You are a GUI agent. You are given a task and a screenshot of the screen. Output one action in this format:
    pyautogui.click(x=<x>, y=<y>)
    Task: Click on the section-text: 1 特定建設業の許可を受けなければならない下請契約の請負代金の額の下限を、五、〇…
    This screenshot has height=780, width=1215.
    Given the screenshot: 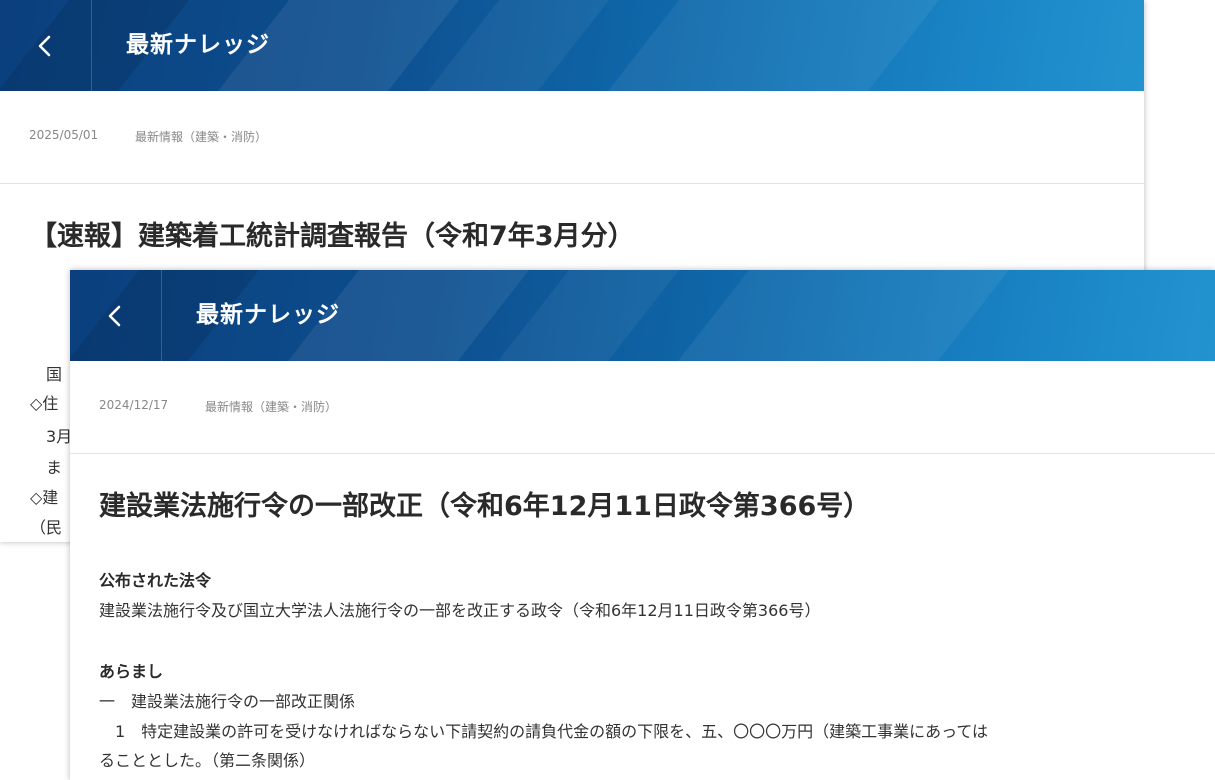 What is the action you would take?
    pyautogui.click(x=544, y=731)
    